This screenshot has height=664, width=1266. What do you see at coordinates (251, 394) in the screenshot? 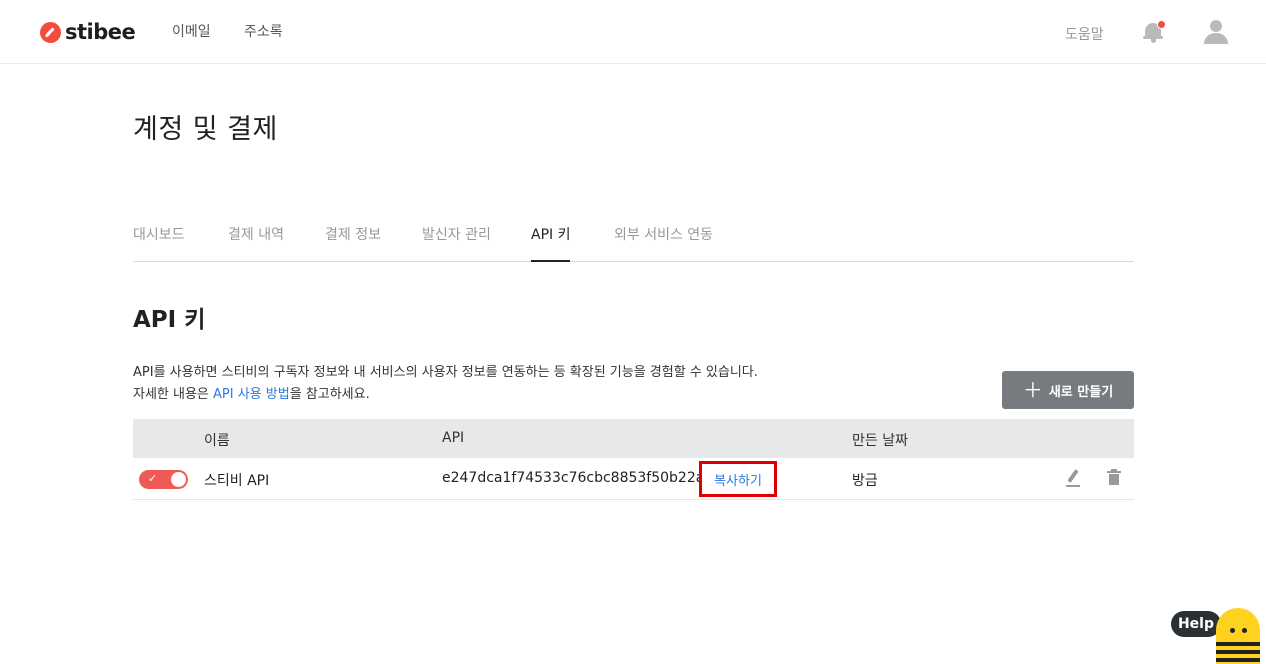
I see `api-usage-link: API 사용 방법` at bounding box center [251, 394].